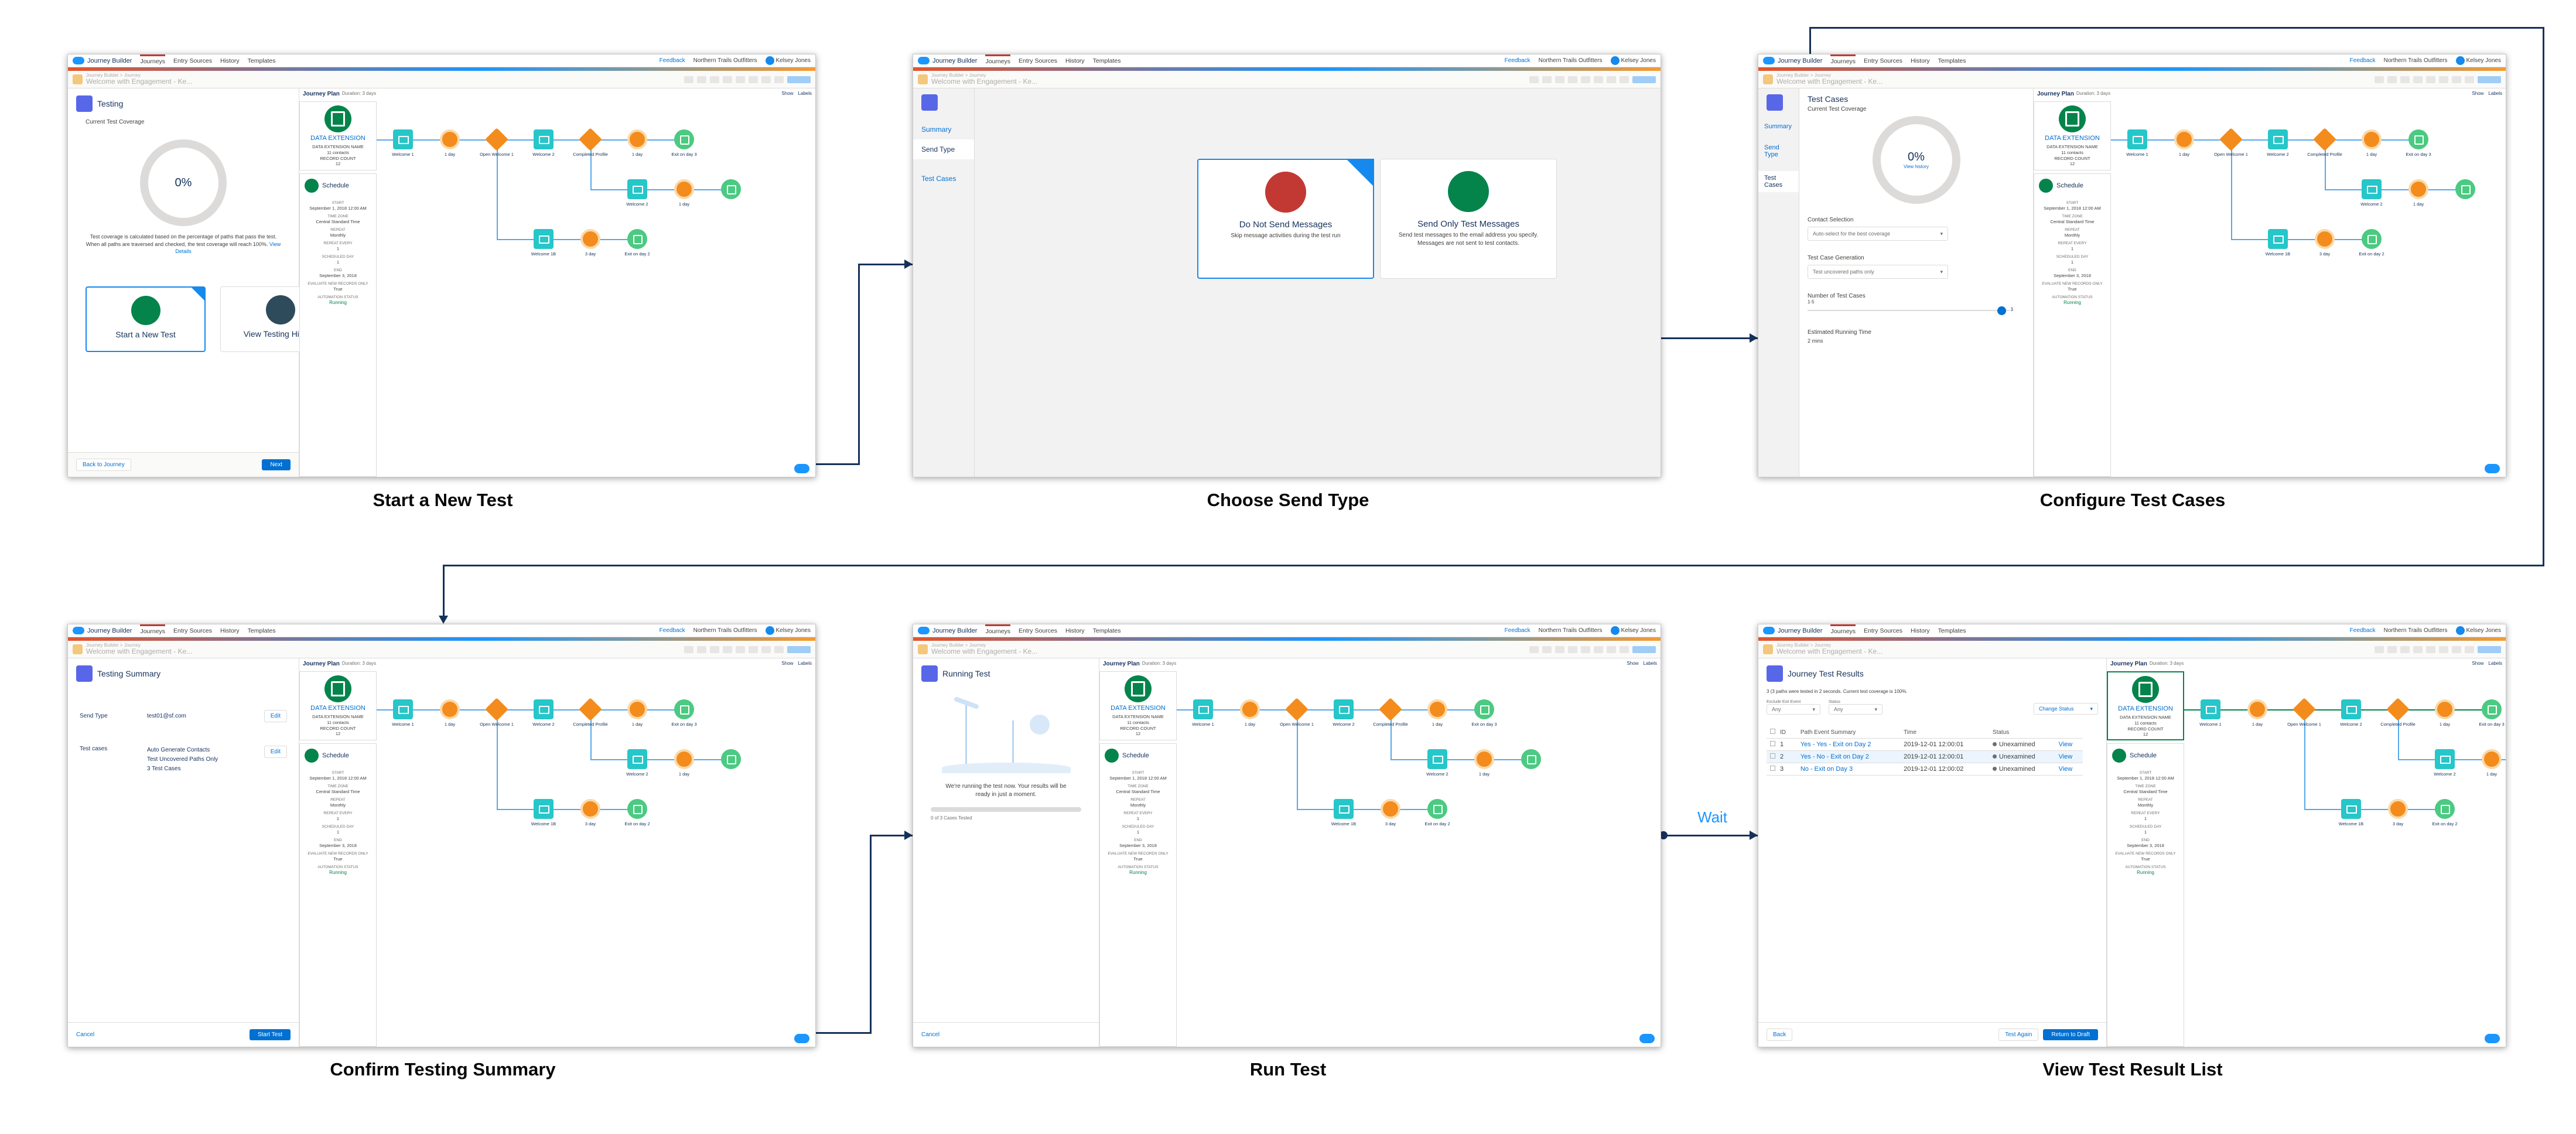 Image resolution: width=2576 pixels, height=1134 pixels. What do you see at coordinates (2018, 1035) in the screenshot?
I see `test-again-button: Test Again` at bounding box center [2018, 1035].